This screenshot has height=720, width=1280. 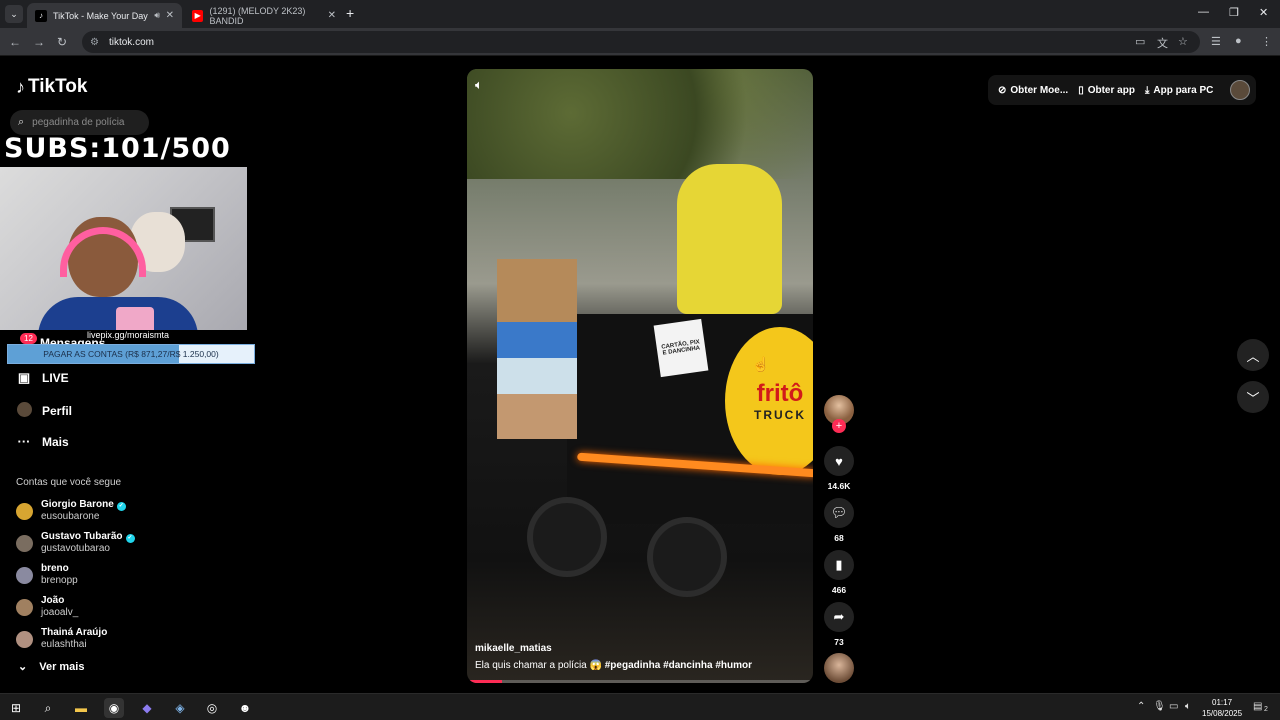 What do you see at coordinates (1257, 706) in the screenshot?
I see `notifications-icon: ▤` at bounding box center [1257, 706].